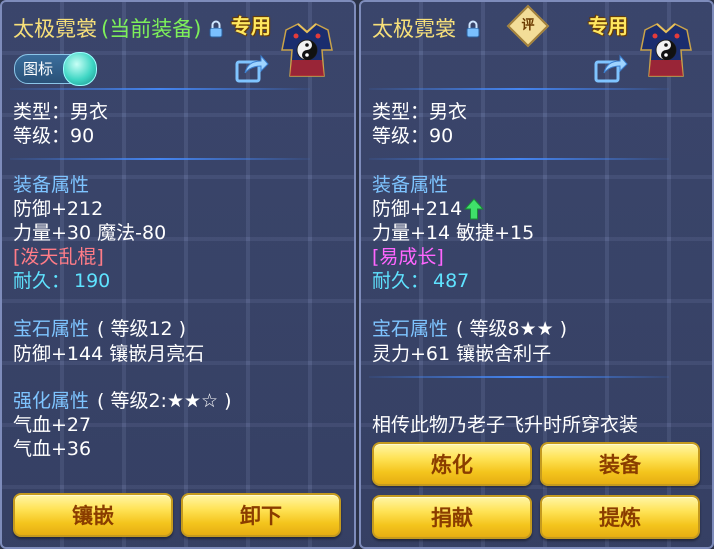 The width and height of the screenshot is (714, 549). Describe the element at coordinates (462, 354) in the screenshot. I see `gem-effect: 灵力+61 镶嵌舍利子` at that location.